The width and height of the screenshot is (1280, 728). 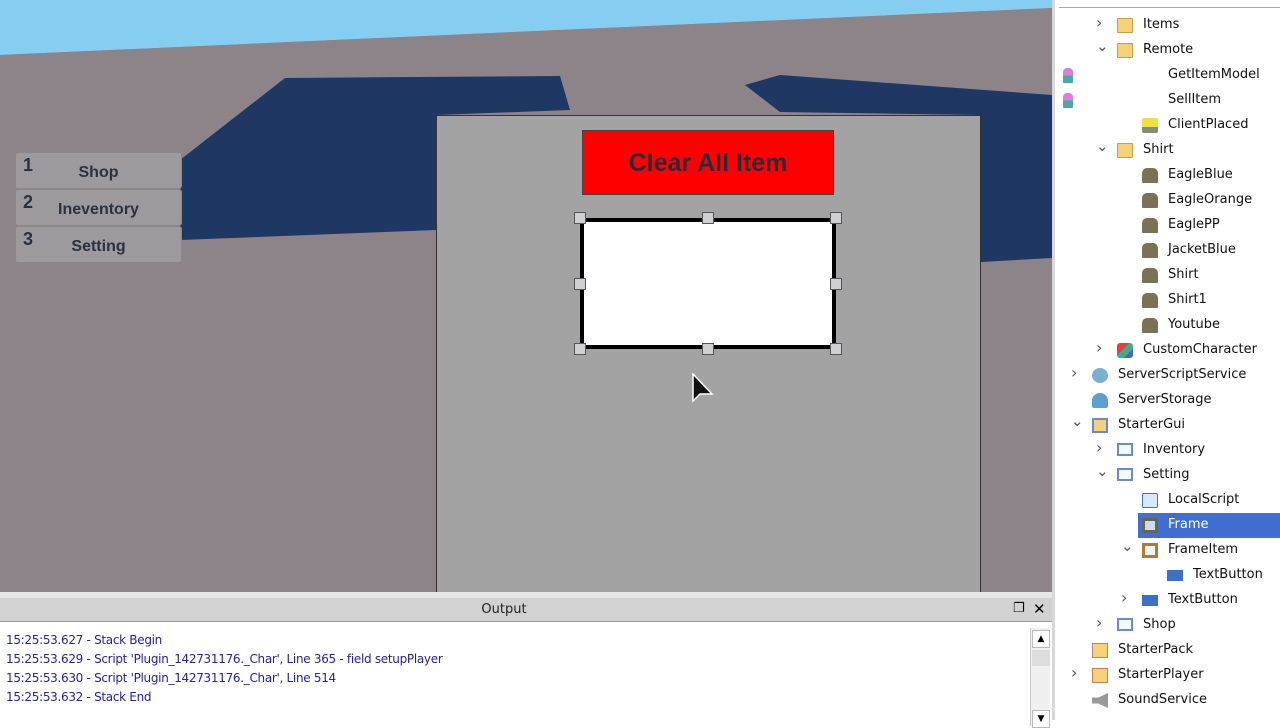 What do you see at coordinates (1068, 75) in the screenshot?
I see `remote-function-icon` at bounding box center [1068, 75].